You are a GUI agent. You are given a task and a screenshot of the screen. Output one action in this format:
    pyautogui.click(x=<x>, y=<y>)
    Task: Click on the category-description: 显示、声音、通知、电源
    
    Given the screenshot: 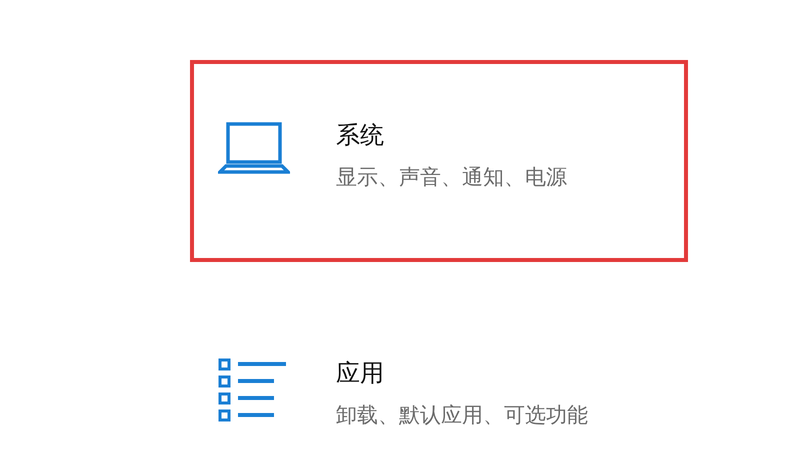 What is the action you would take?
    pyautogui.click(x=451, y=177)
    